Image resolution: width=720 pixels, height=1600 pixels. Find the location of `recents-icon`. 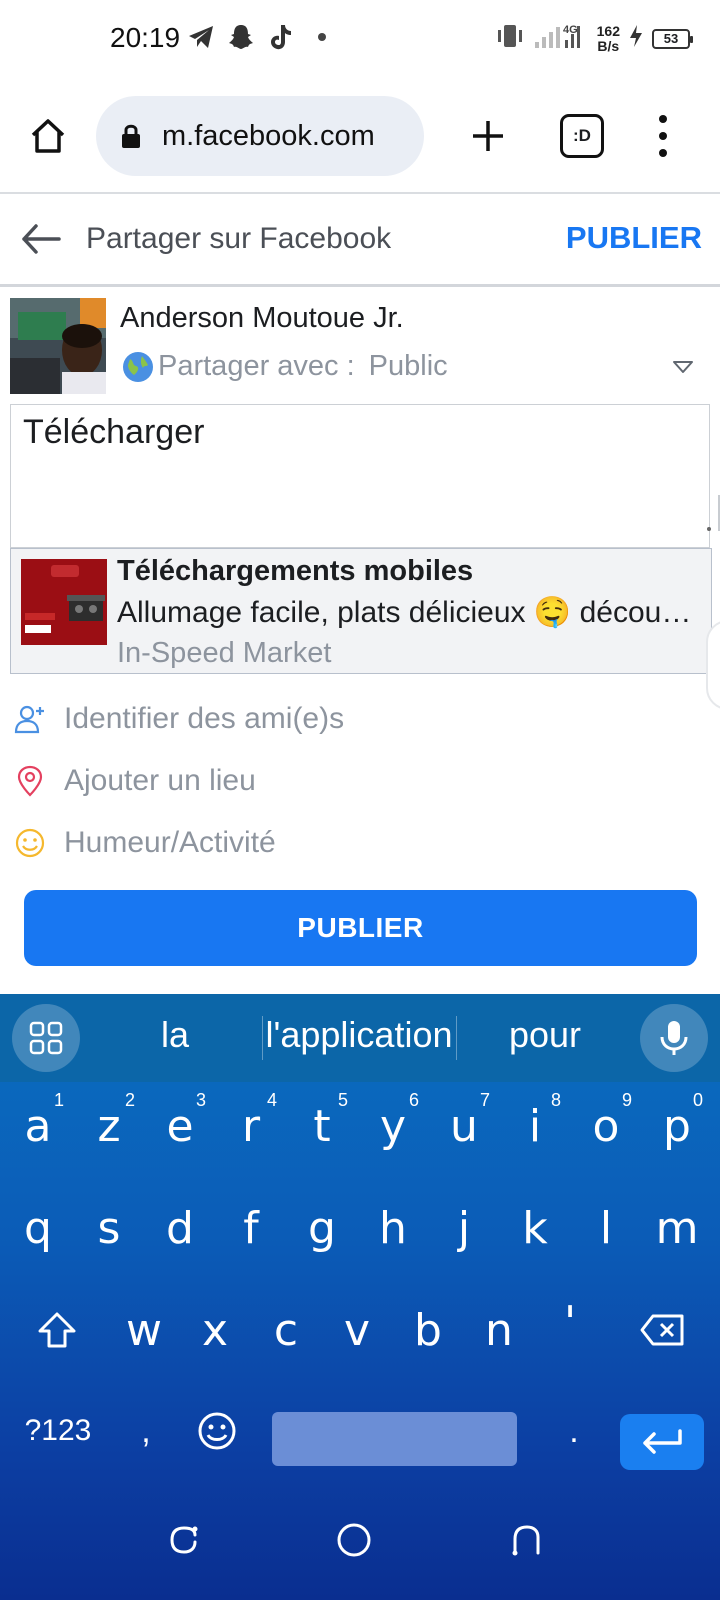

recents-icon is located at coordinates (184, 1540).